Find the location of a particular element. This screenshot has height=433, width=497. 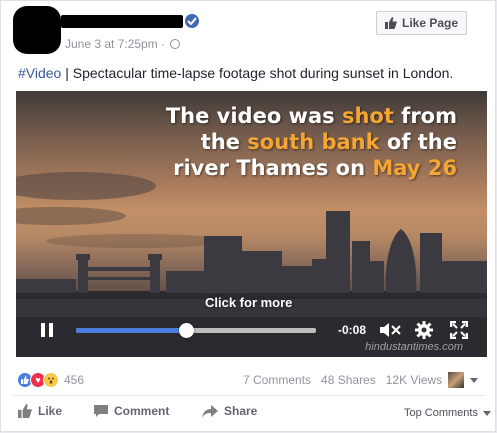

top-comments-label: Top Comments is located at coordinates (441, 413).